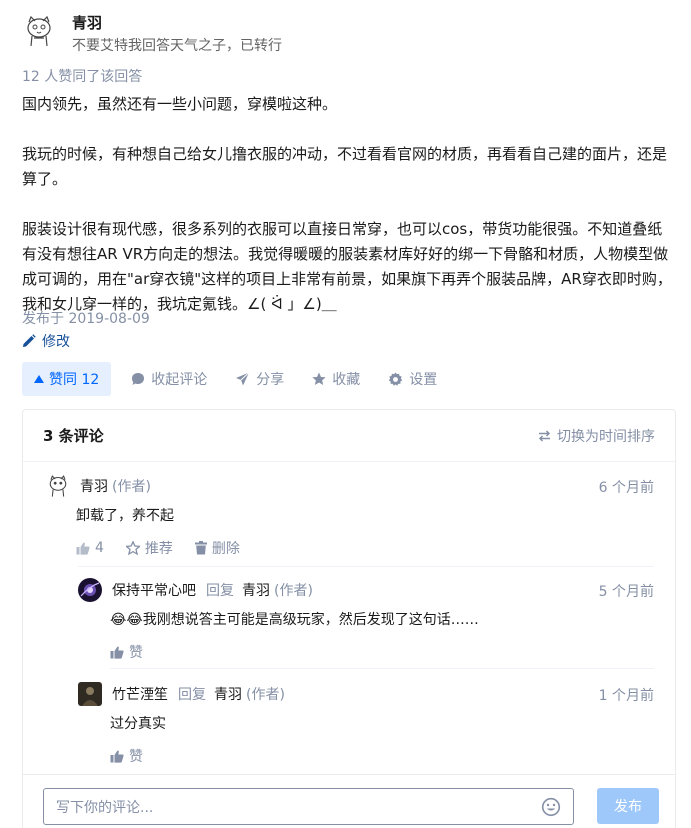 This screenshot has width=691, height=828. I want to click on comment-icon, so click(138, 379).